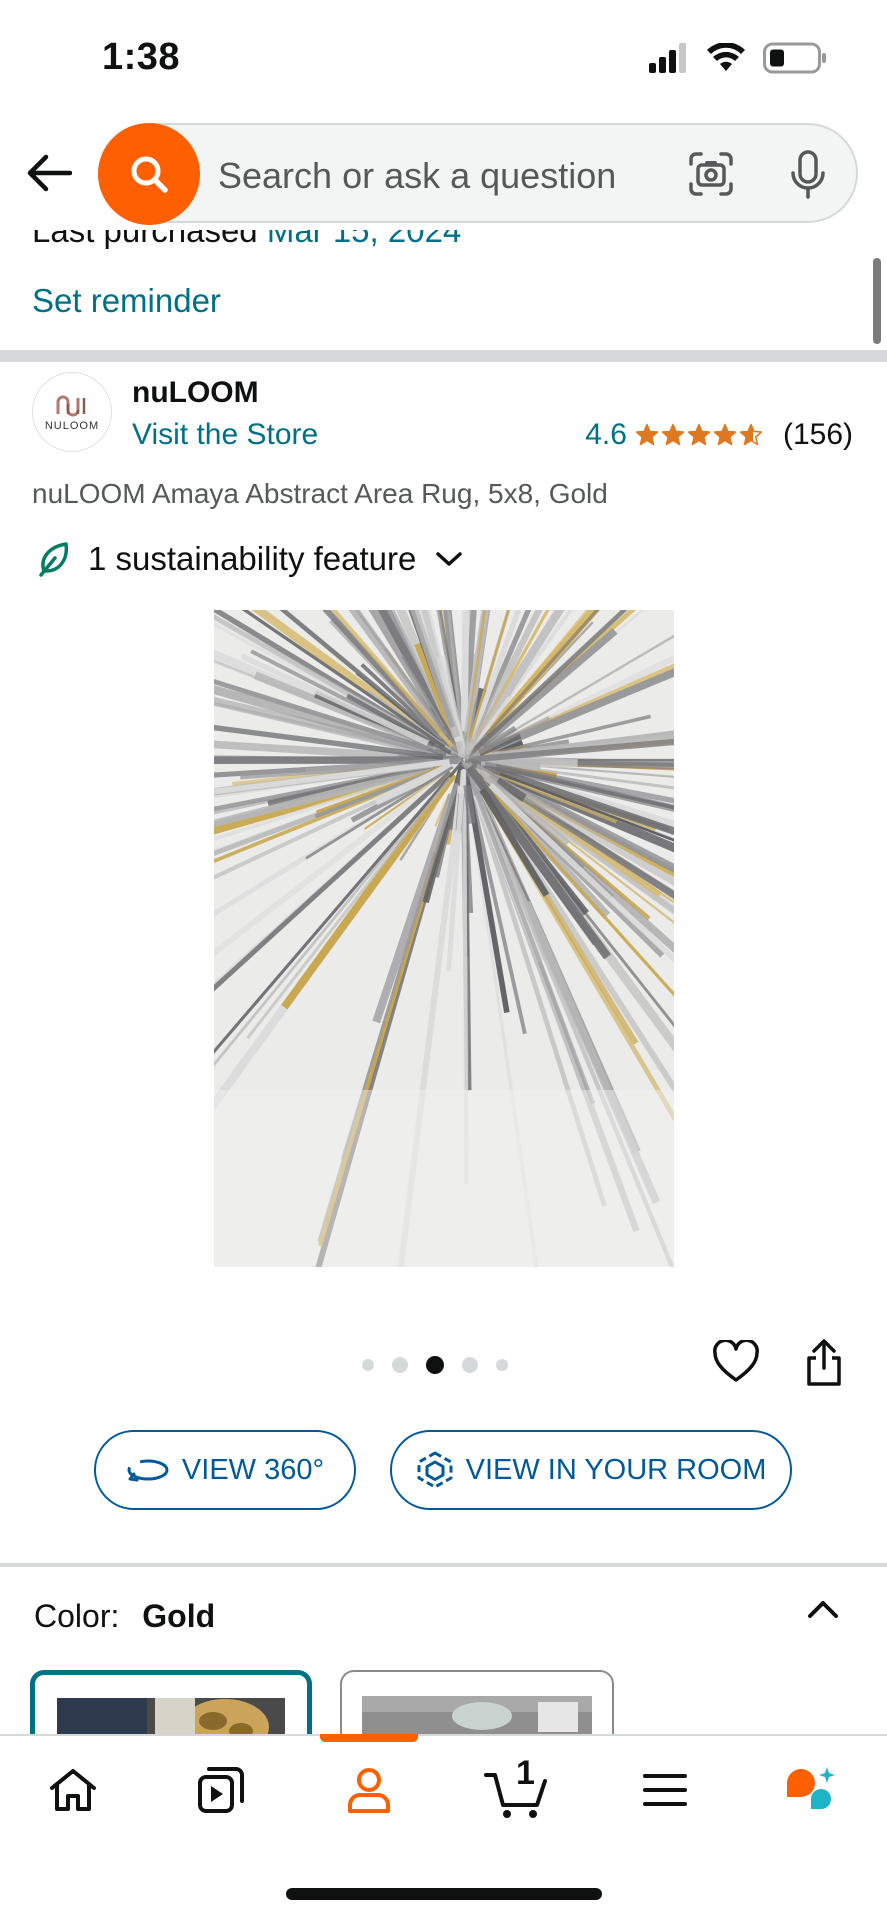 The image size is (887, 1920). I want to click on sustainability-features: 1 sustainability feature, so click(251, 559).